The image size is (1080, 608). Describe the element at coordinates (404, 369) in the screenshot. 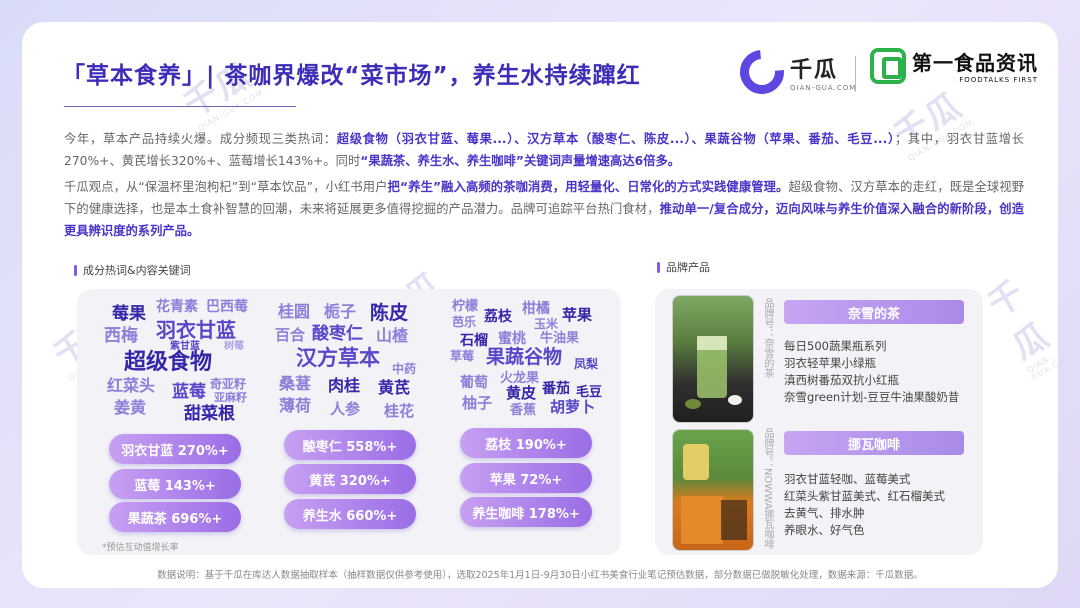

I see `keyword: 中药` at that location.